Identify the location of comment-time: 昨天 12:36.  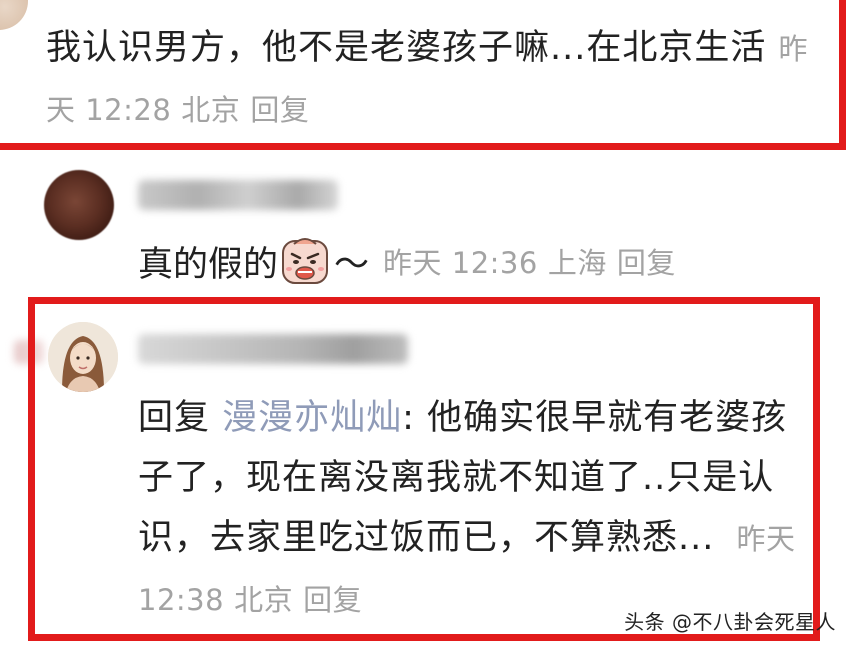
(460, 263).